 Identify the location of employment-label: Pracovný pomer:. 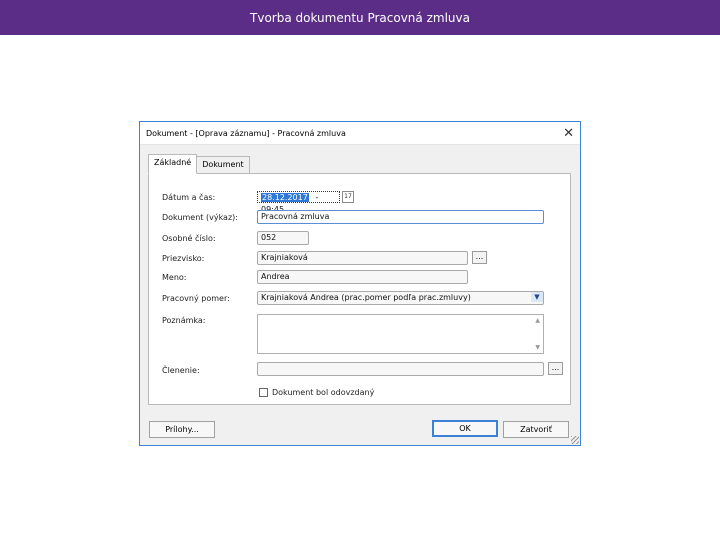
(196, 298).